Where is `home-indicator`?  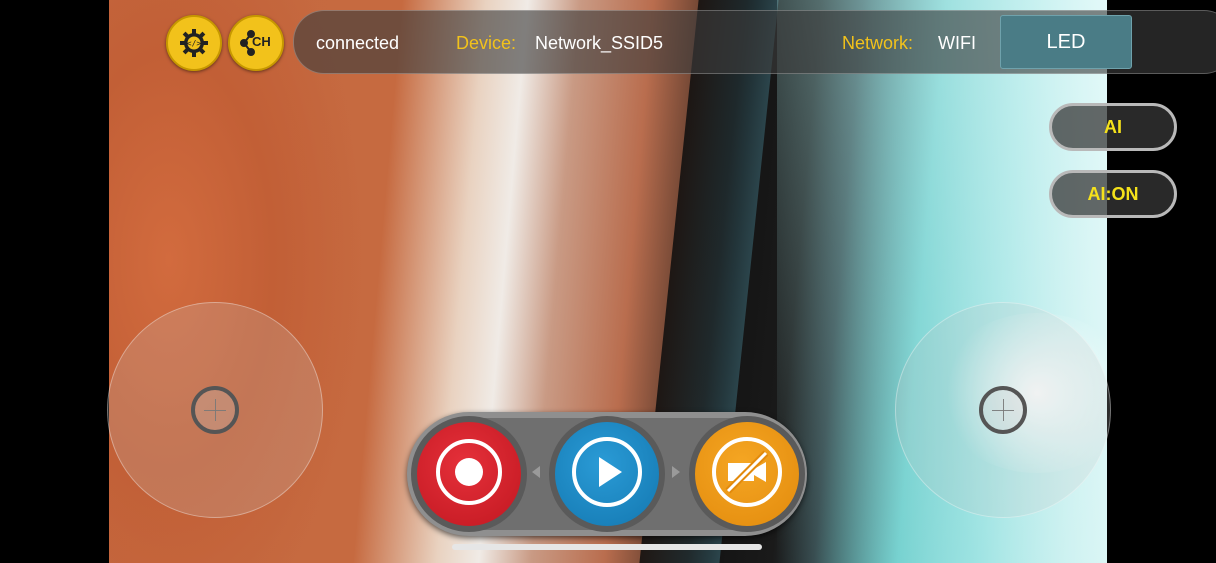 home-indicator is located at coordinates (607, 547).